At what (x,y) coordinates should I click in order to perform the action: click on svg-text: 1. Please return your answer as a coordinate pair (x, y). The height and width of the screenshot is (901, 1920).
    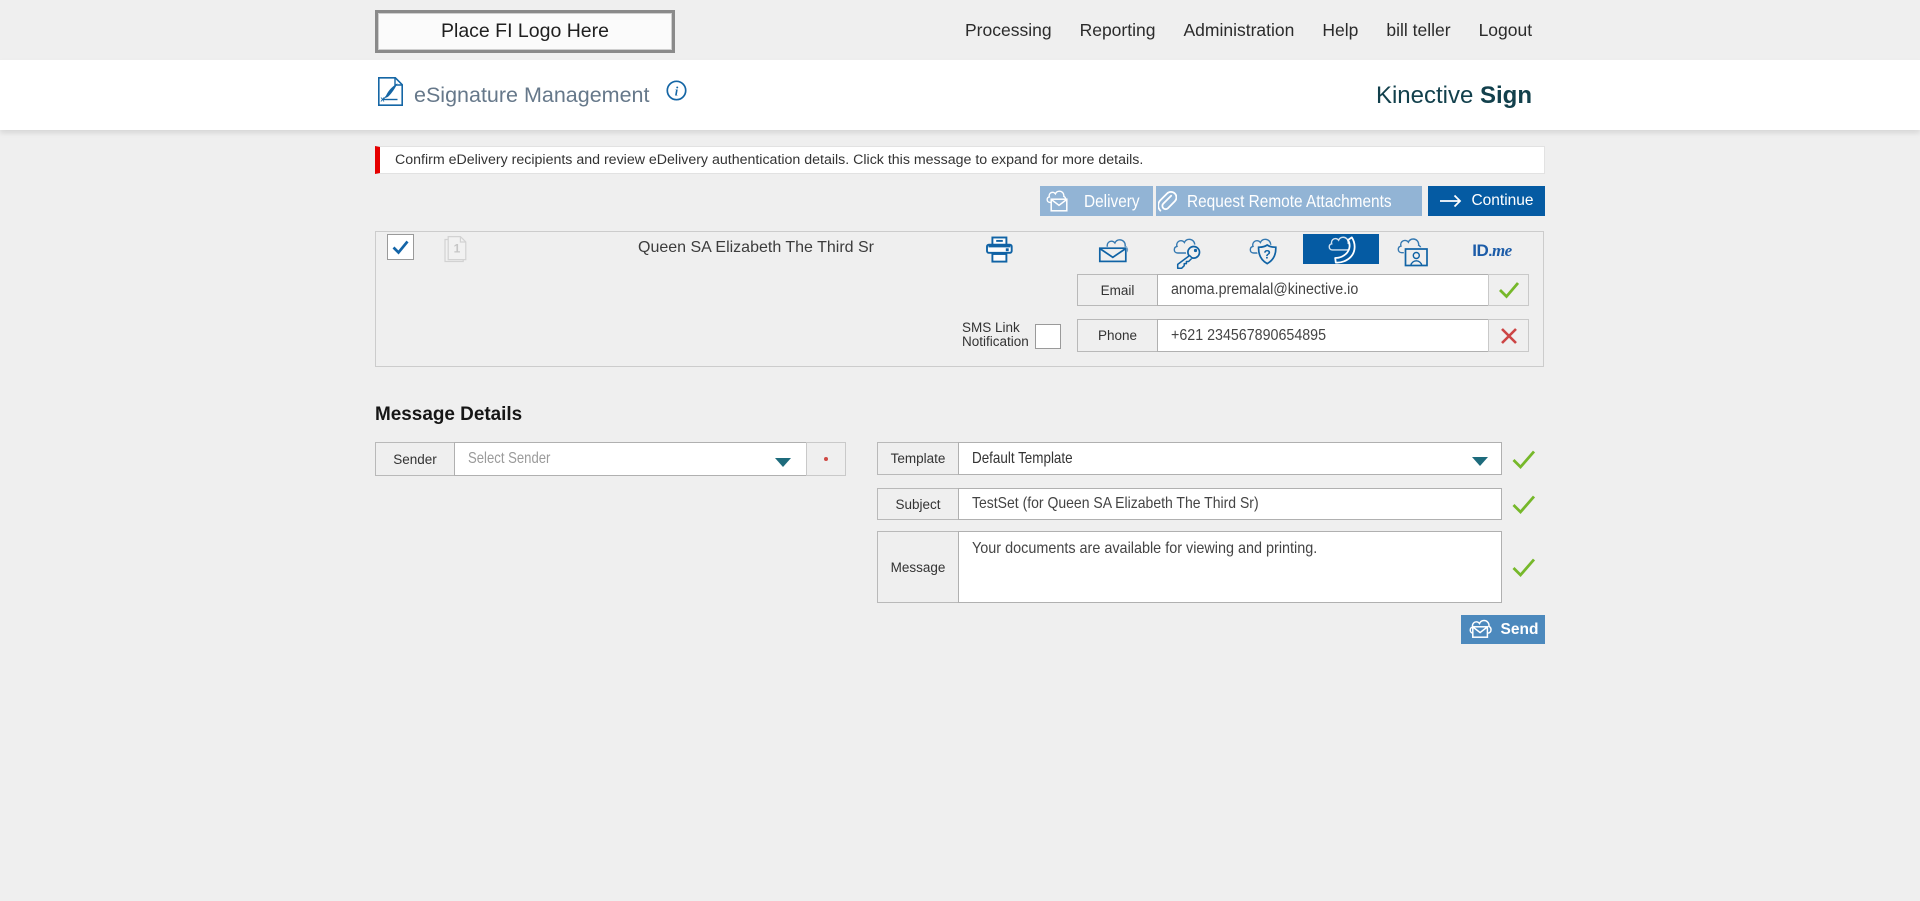
    Looking at the image, I should click on (457, 249).